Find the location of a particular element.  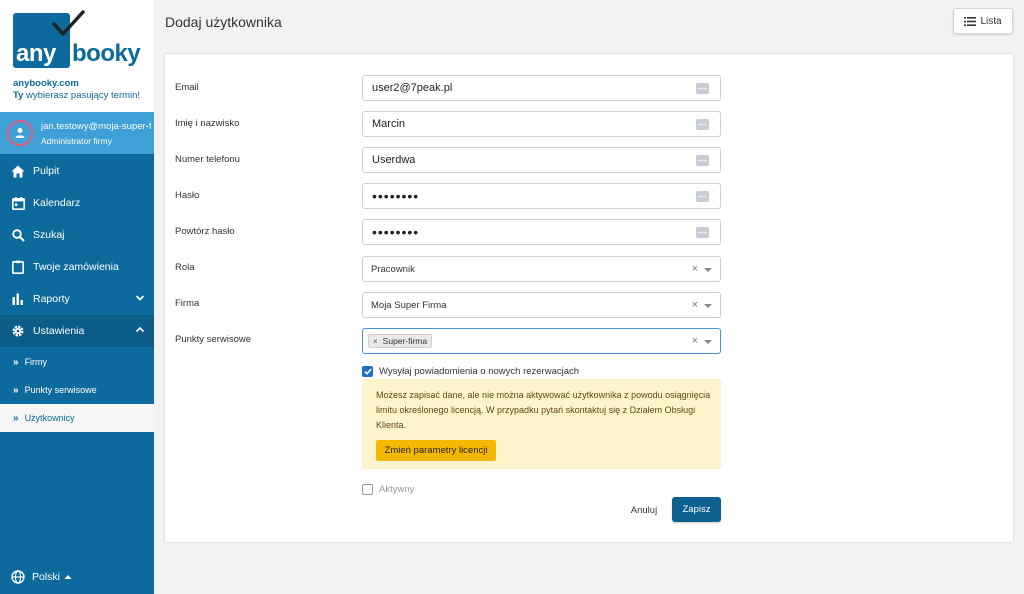

notify-checkbox is located at coordinates (367, 371).